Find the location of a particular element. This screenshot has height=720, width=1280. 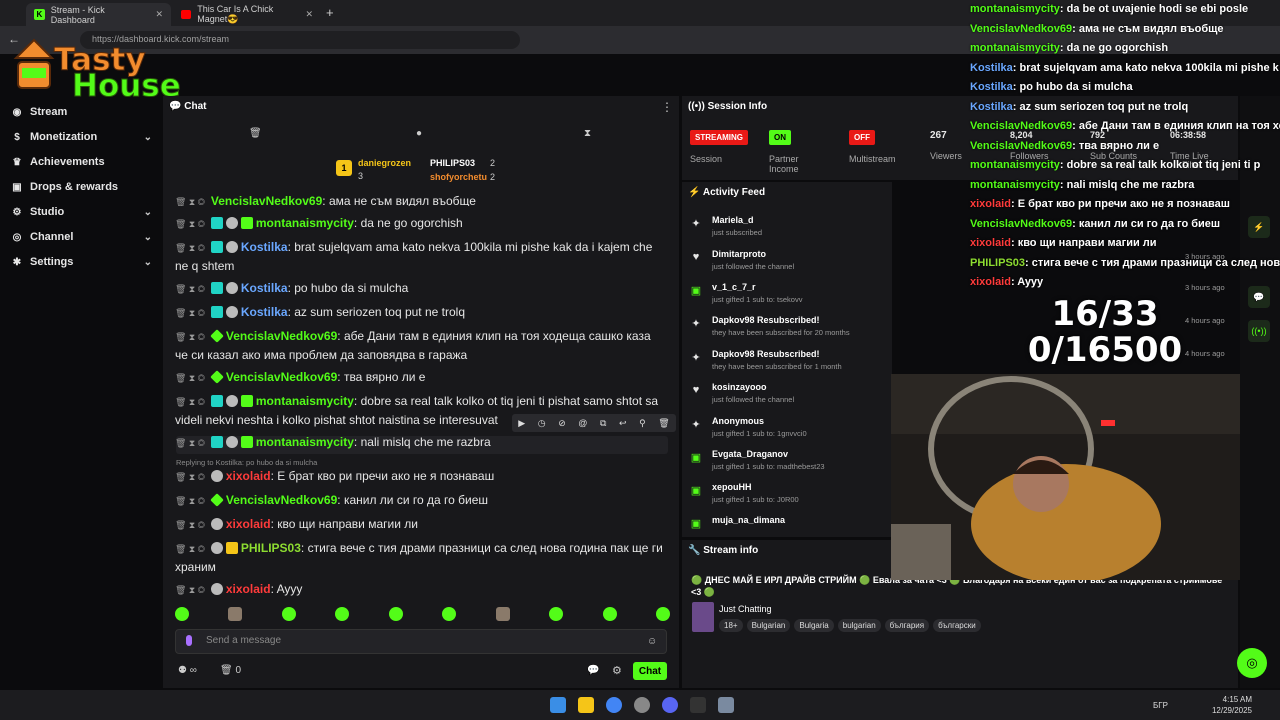

chrome-icon is located at coordinates (614, 705).